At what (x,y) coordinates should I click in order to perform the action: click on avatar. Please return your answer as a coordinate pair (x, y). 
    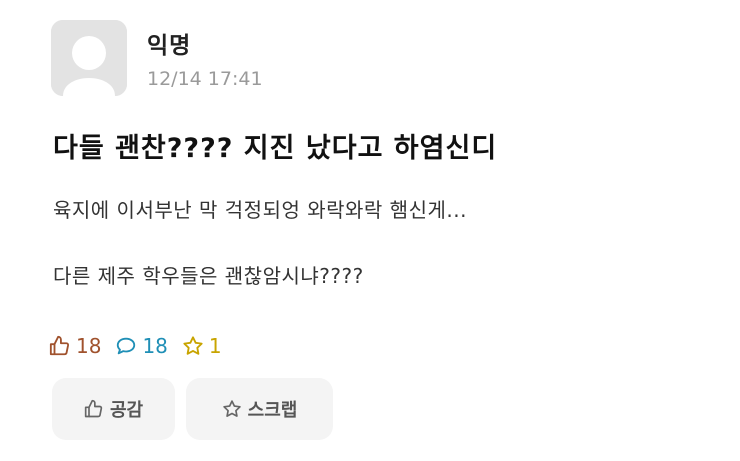
    Looking at the image, I should click on (89, 58).